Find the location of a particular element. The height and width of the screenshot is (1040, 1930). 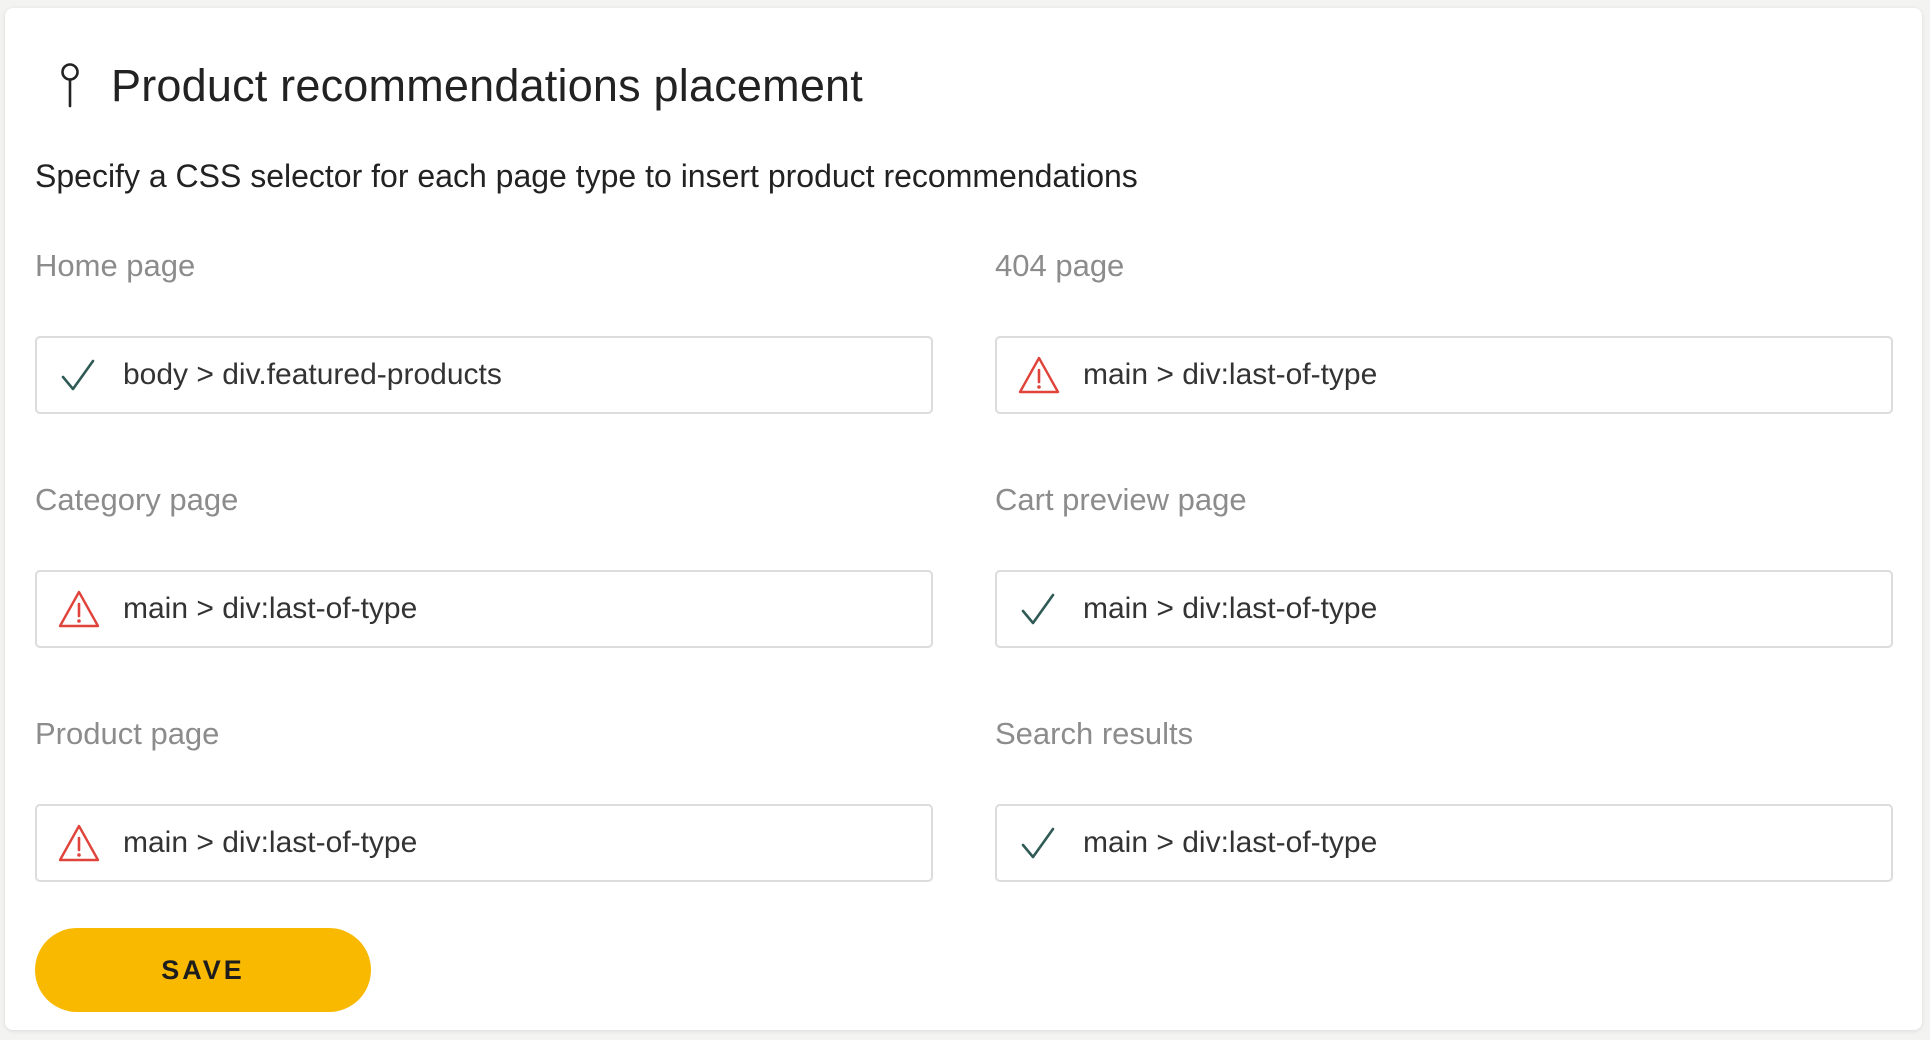

product-page-selector-field: main > div:last-of-type is located at coordinates (484, 843).